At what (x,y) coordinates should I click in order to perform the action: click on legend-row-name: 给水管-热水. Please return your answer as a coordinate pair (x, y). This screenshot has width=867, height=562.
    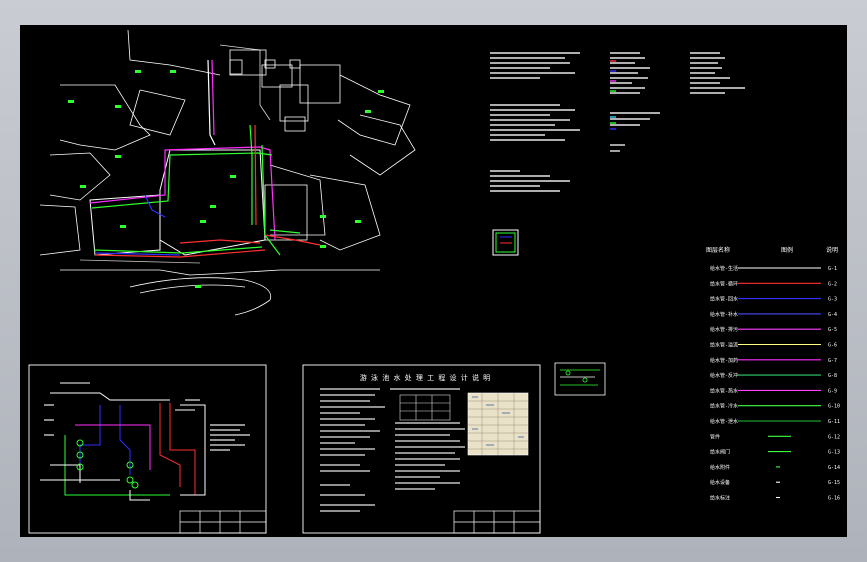
    Looking at the image, I should click on (724, 390).